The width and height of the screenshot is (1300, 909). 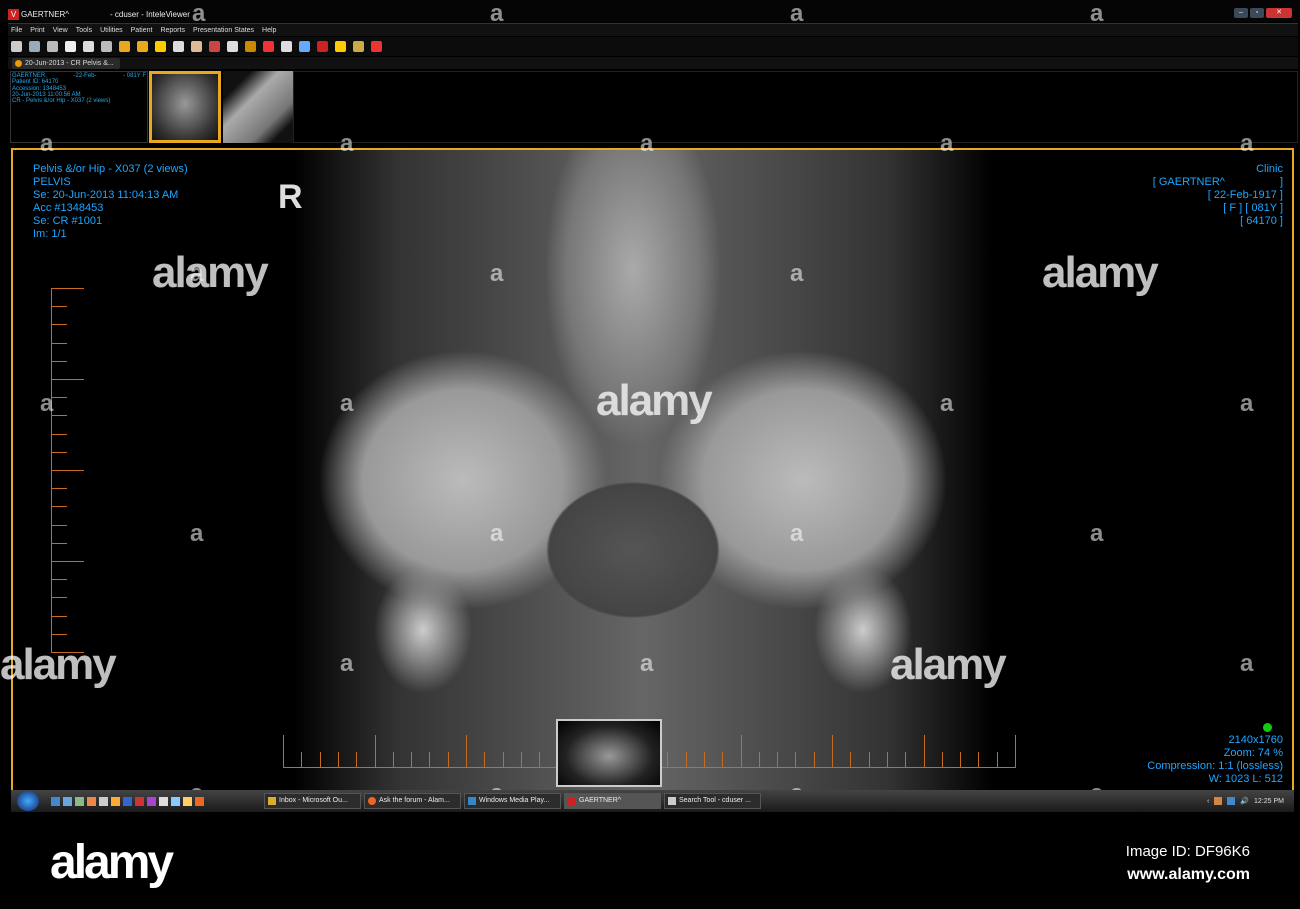 I want to click on key-image-icon, so click(x=340, y=46).